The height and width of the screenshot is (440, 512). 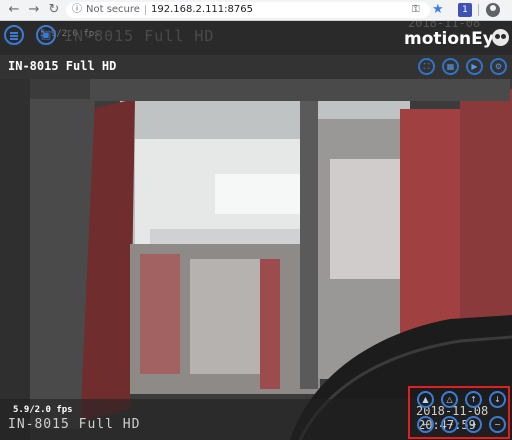 I want to click on reload-icon: ↻, so click(x=54, y=10).